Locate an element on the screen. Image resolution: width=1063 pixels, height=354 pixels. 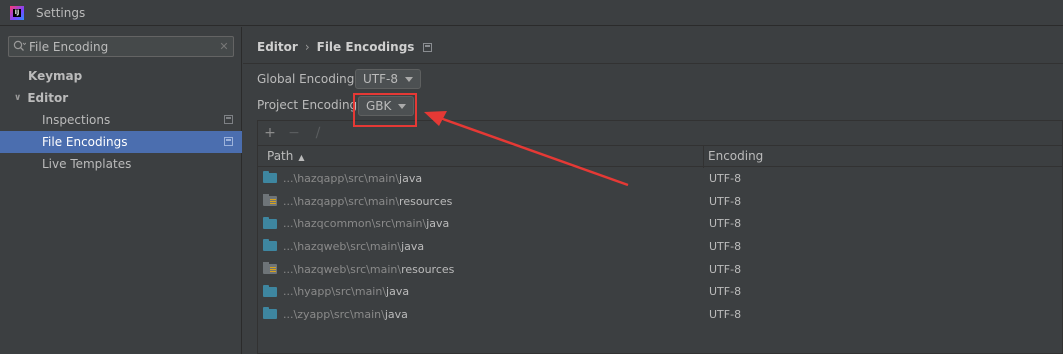
table-row: ...\hyapp\src\main\ java UTF-8 is located at coordinates (660, 291).